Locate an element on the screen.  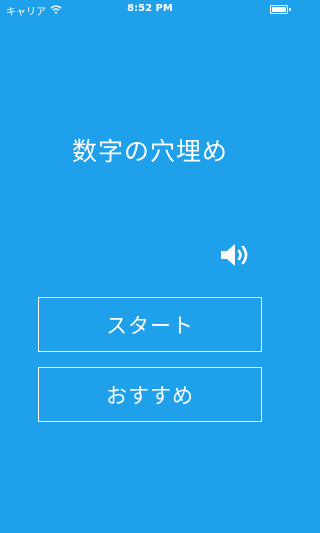
status-time: 8:52 PM is located at coordinates (150, 8).